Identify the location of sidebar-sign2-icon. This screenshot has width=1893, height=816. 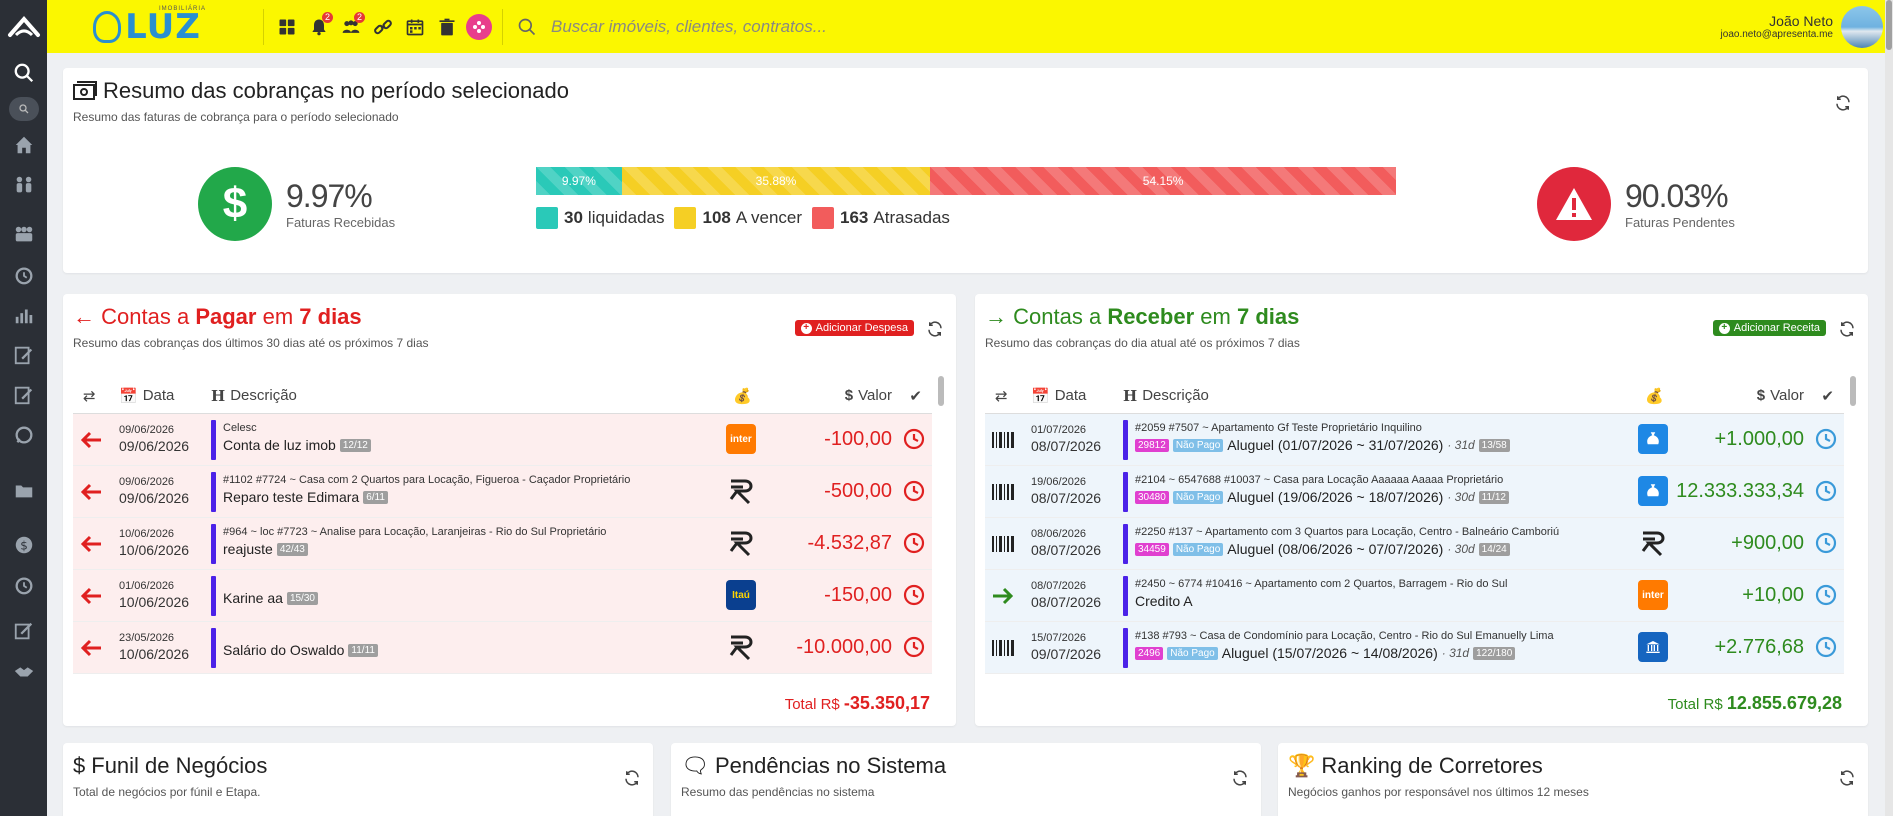
(23, 395).